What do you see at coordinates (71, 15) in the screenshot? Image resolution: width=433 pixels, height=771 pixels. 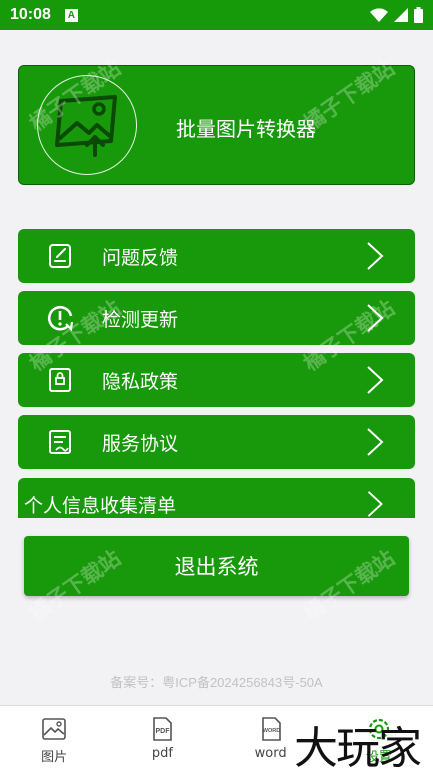 I see `notification-icon: A` at bounding box center [71, 15].